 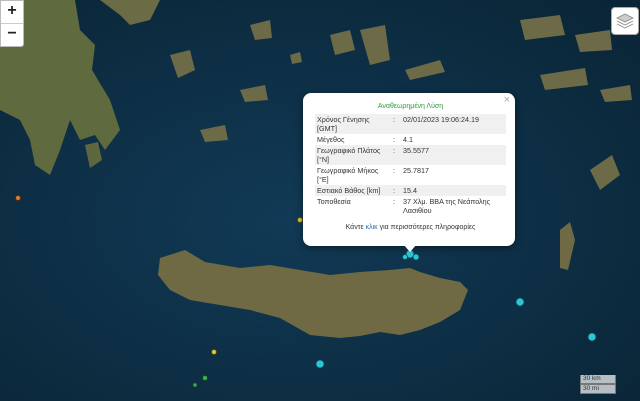 I want to click on detail-label: Γεωγραφικό Μήκος [°E], so click(x=348, y=175).